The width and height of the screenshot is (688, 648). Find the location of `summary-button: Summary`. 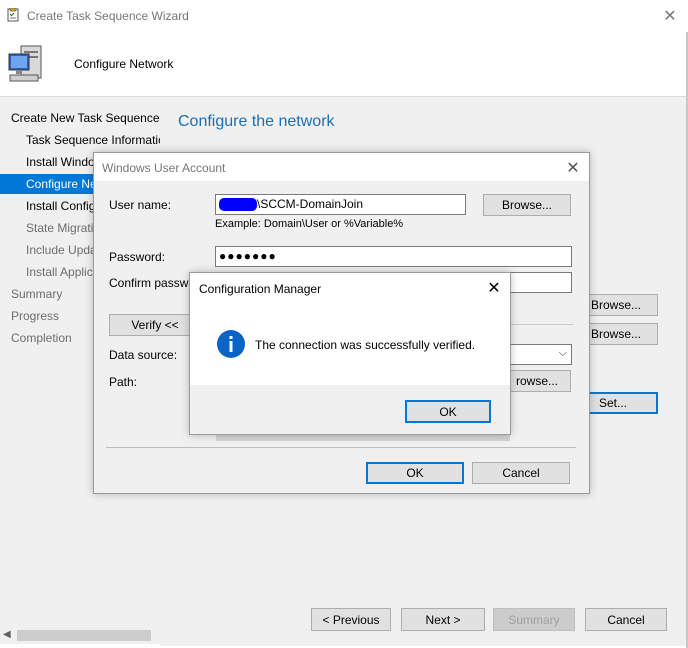

summary-button: Summary is located at coordinates (534, 619).